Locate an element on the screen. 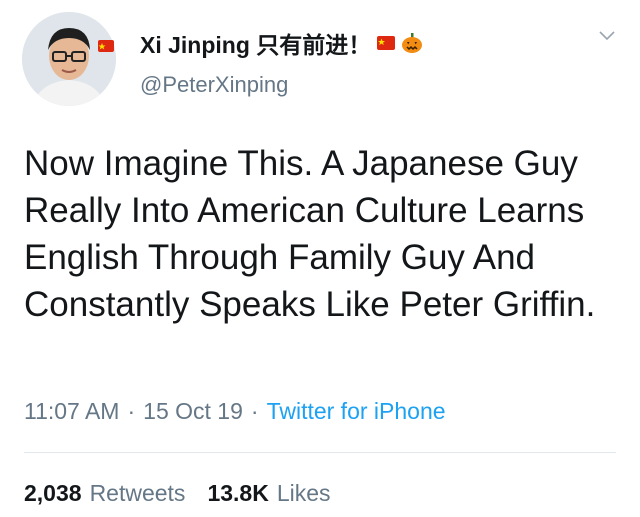 The image size is (640, 517). tweet-date: 15 Oct 19 is located at coordinates (193, 411).